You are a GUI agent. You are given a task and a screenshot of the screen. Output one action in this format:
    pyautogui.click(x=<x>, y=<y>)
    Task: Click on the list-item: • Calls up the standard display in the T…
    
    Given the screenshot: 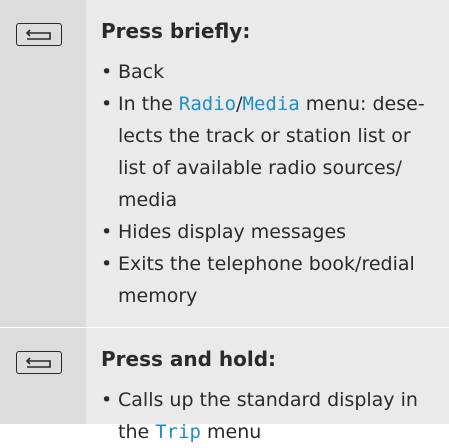 What is the action you would take?
    pyautogui.click(x=263, y=416)
    